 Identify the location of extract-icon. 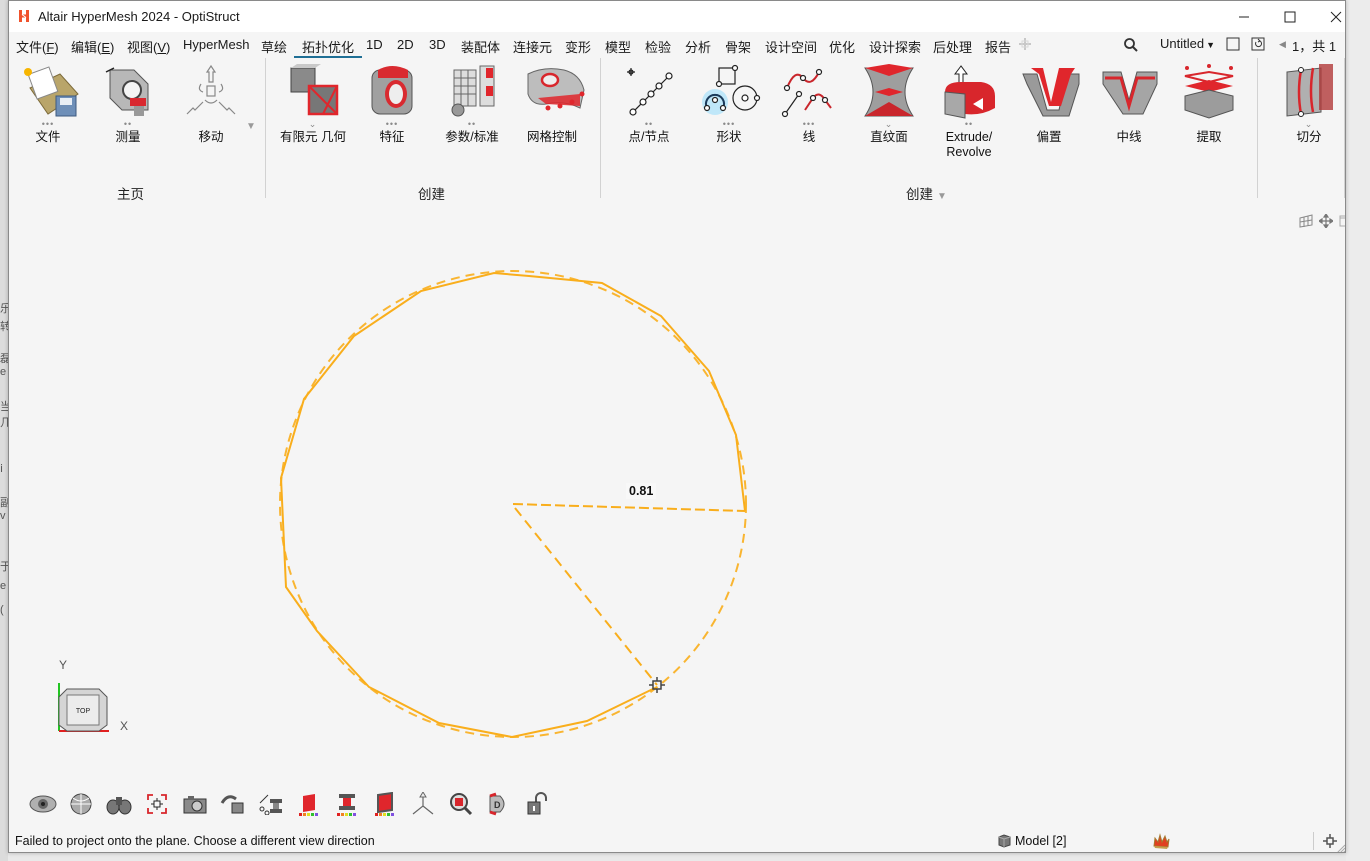
(1209, 92).